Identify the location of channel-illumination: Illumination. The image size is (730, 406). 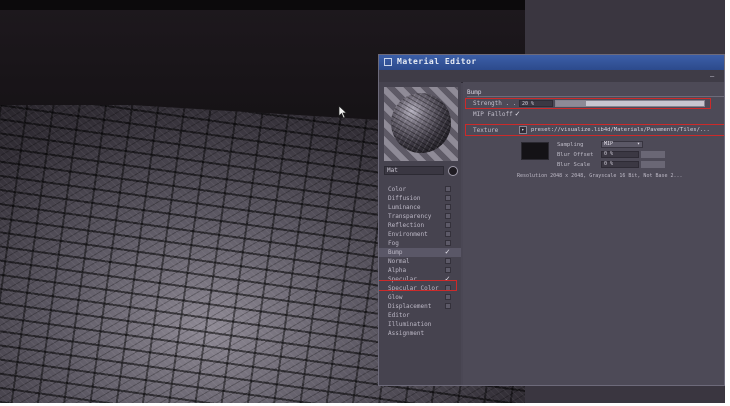
(420, 324).